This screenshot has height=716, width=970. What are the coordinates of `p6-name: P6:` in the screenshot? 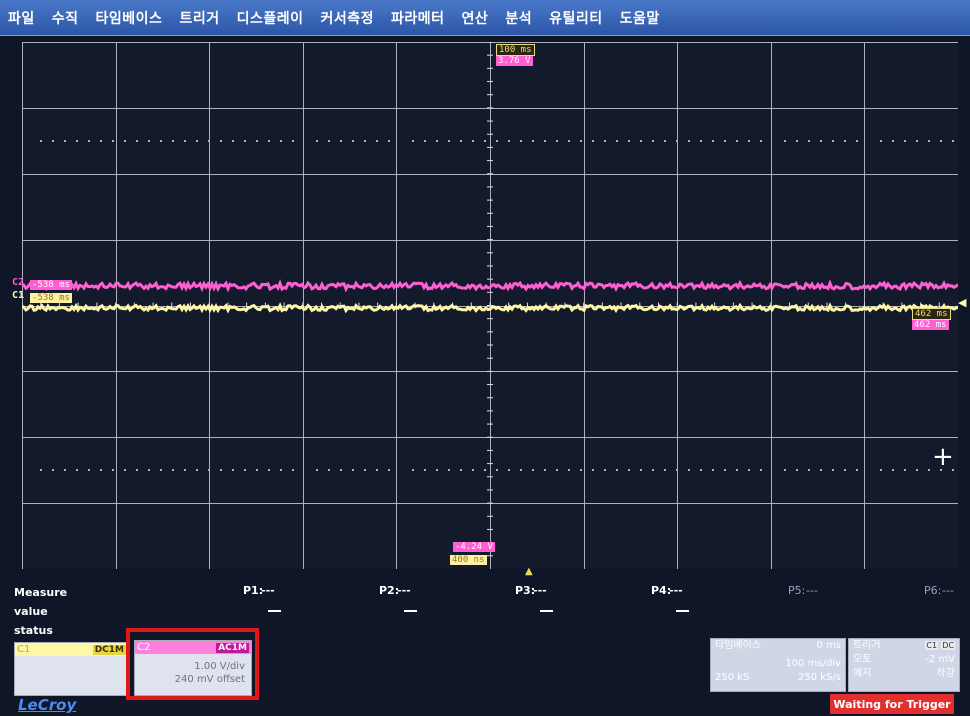 It's located at (932, 590).